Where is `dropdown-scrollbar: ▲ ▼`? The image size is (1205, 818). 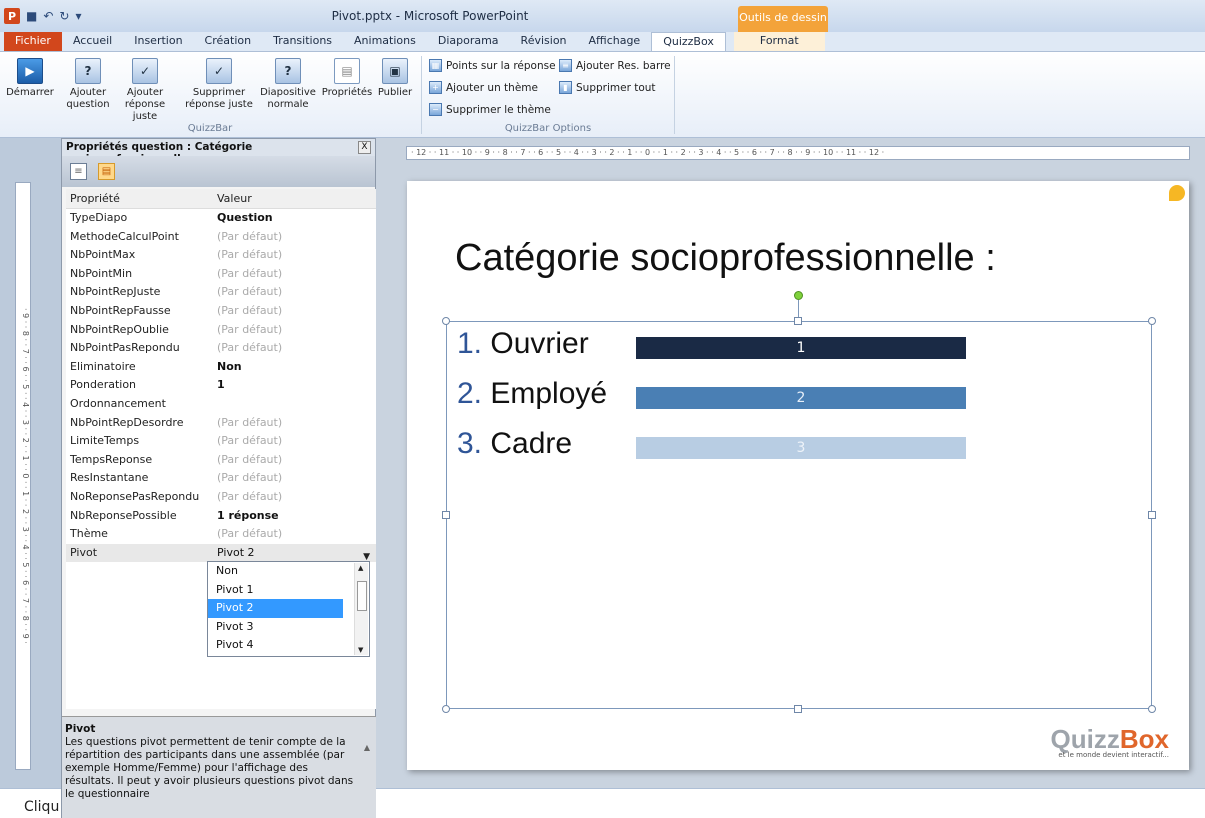 dropdown-scrollbar: ▲ ▼ is located at coordinates (361, 609).